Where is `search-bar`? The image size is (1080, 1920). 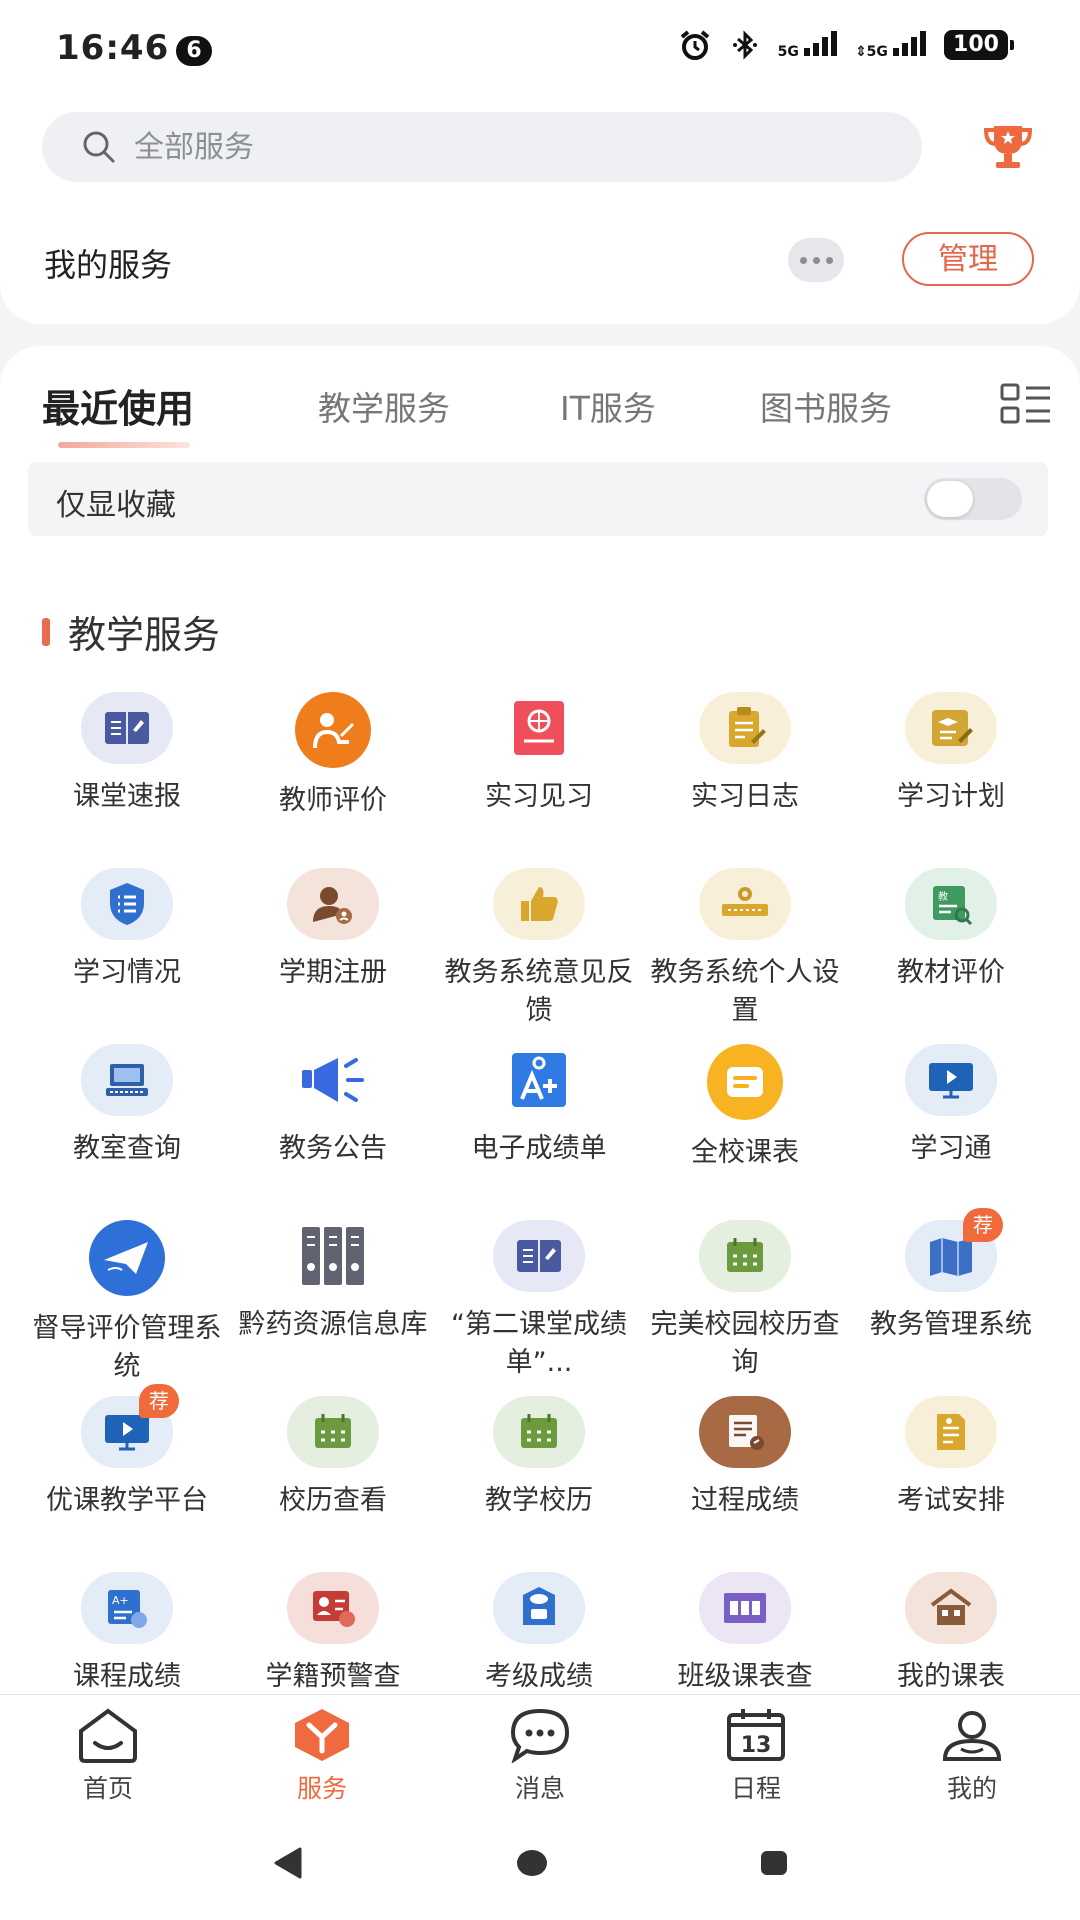 search-bar is located at coordinates (482, 147).